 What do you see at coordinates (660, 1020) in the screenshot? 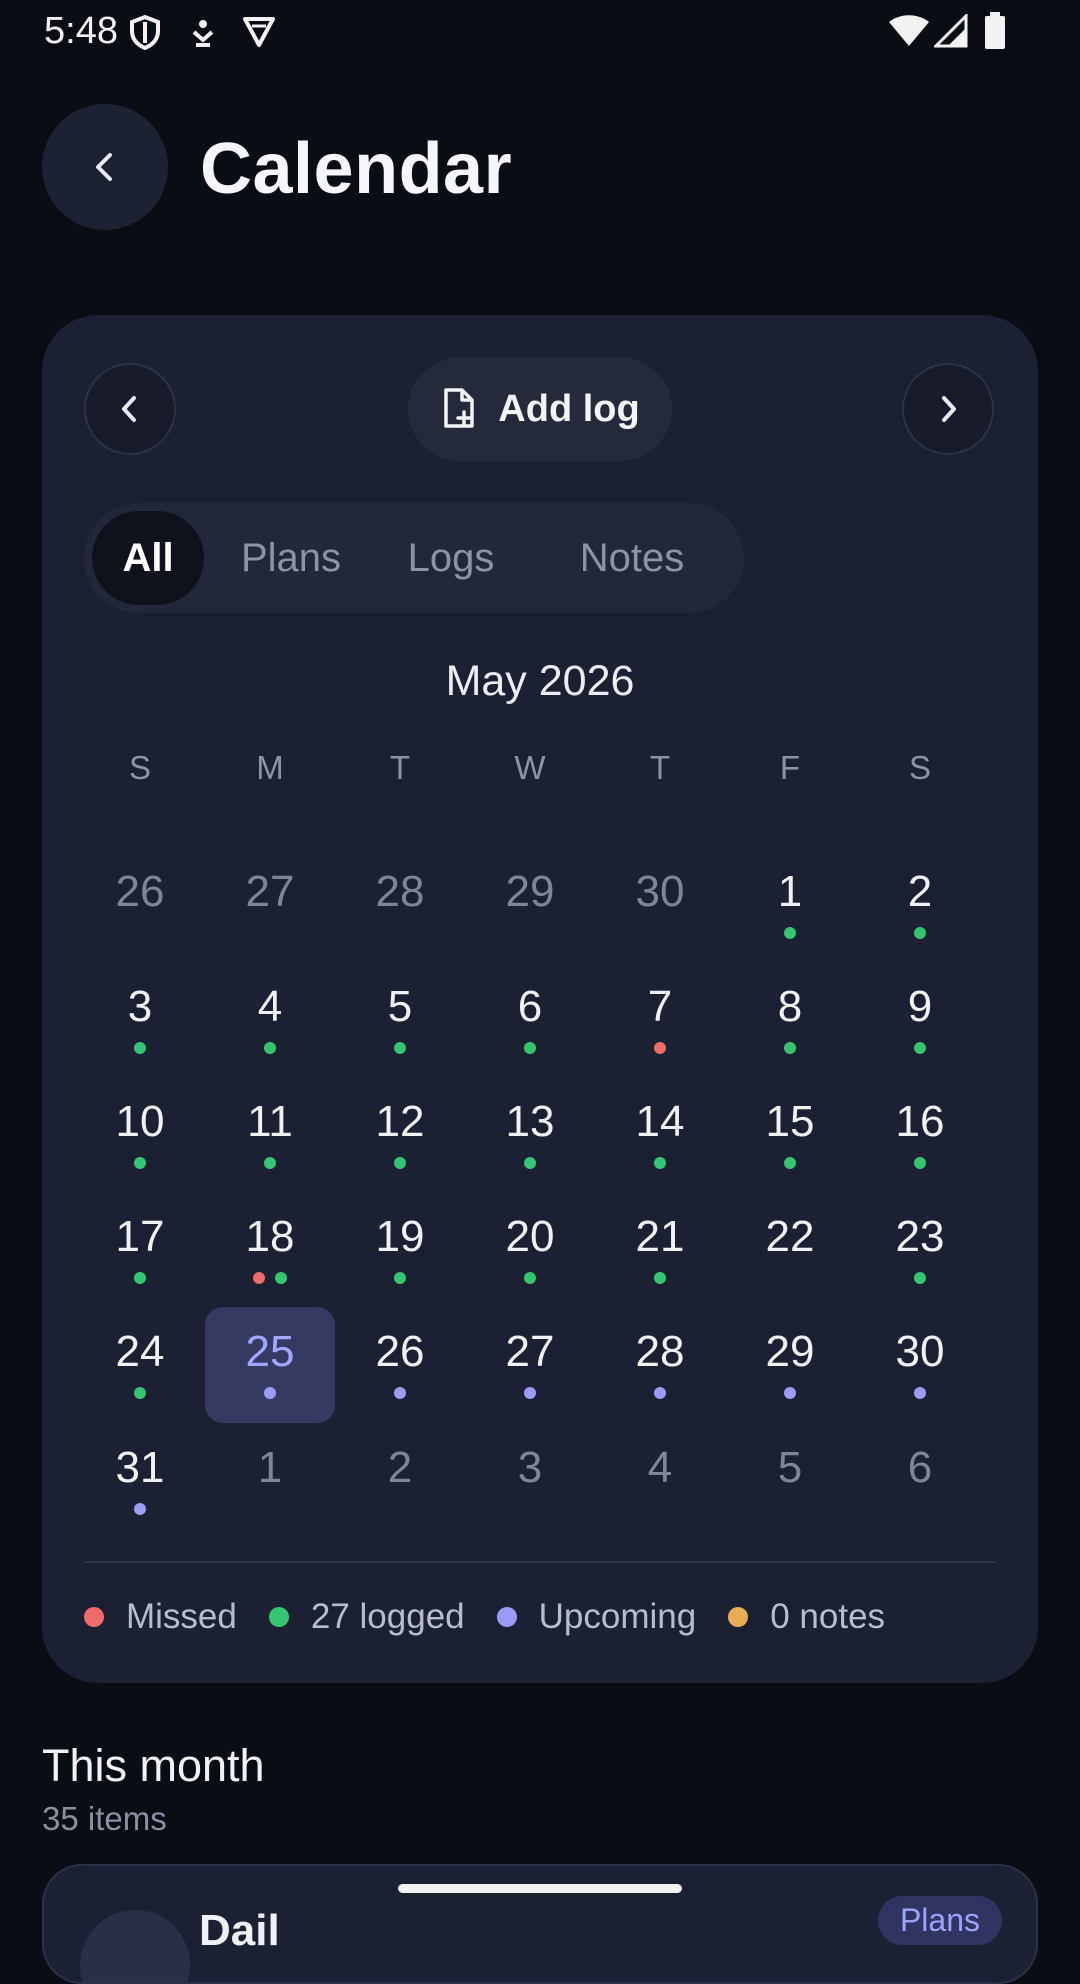
I see `calendar-day: 7` at bounding box center [660, 1020].